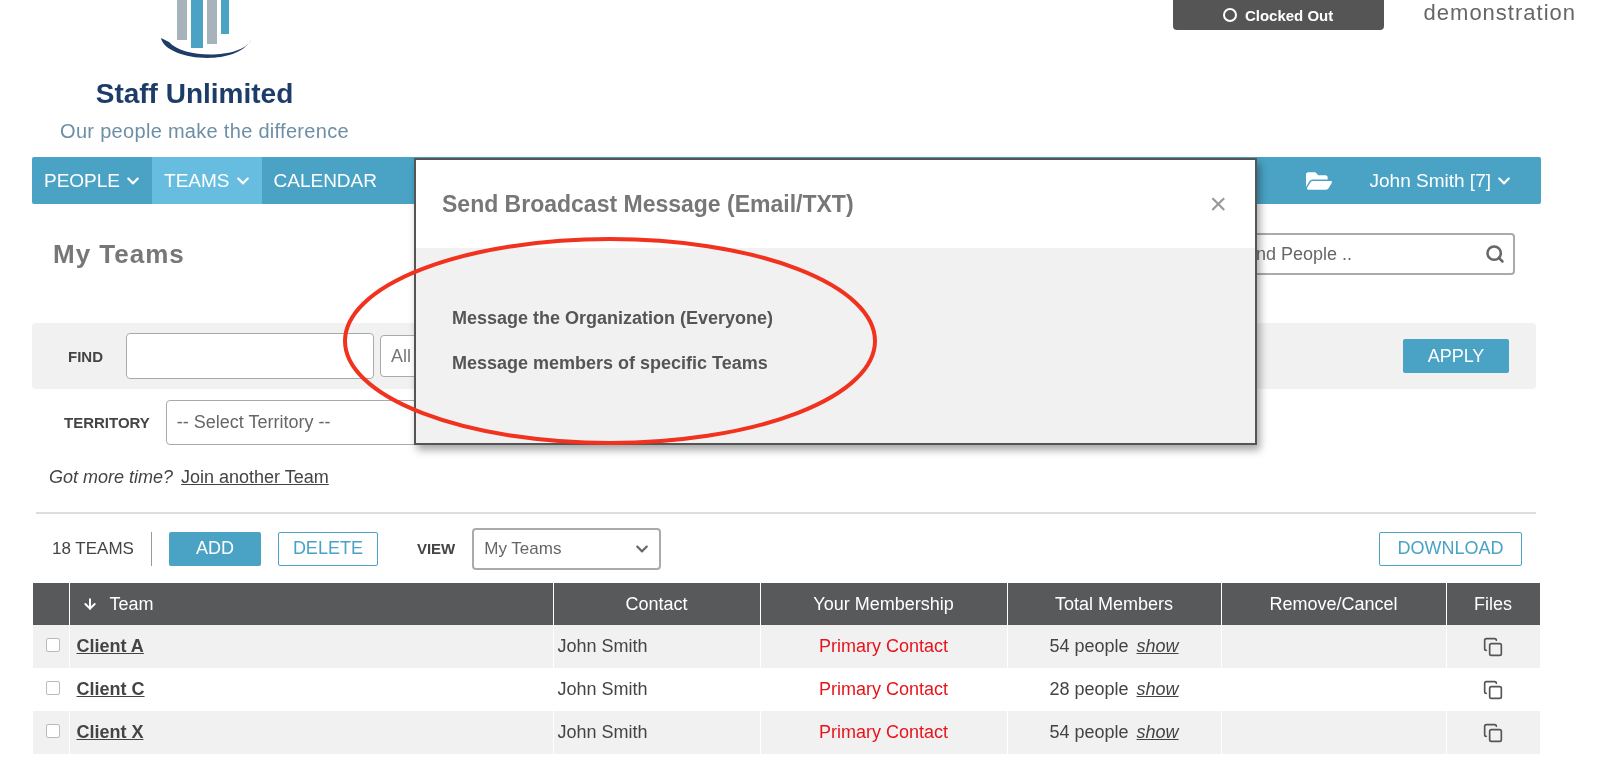 The image size is (1622, 762). Describe the element at coordinates (110, 689) in the screenshot. I see `team-link: Client C` at that location.